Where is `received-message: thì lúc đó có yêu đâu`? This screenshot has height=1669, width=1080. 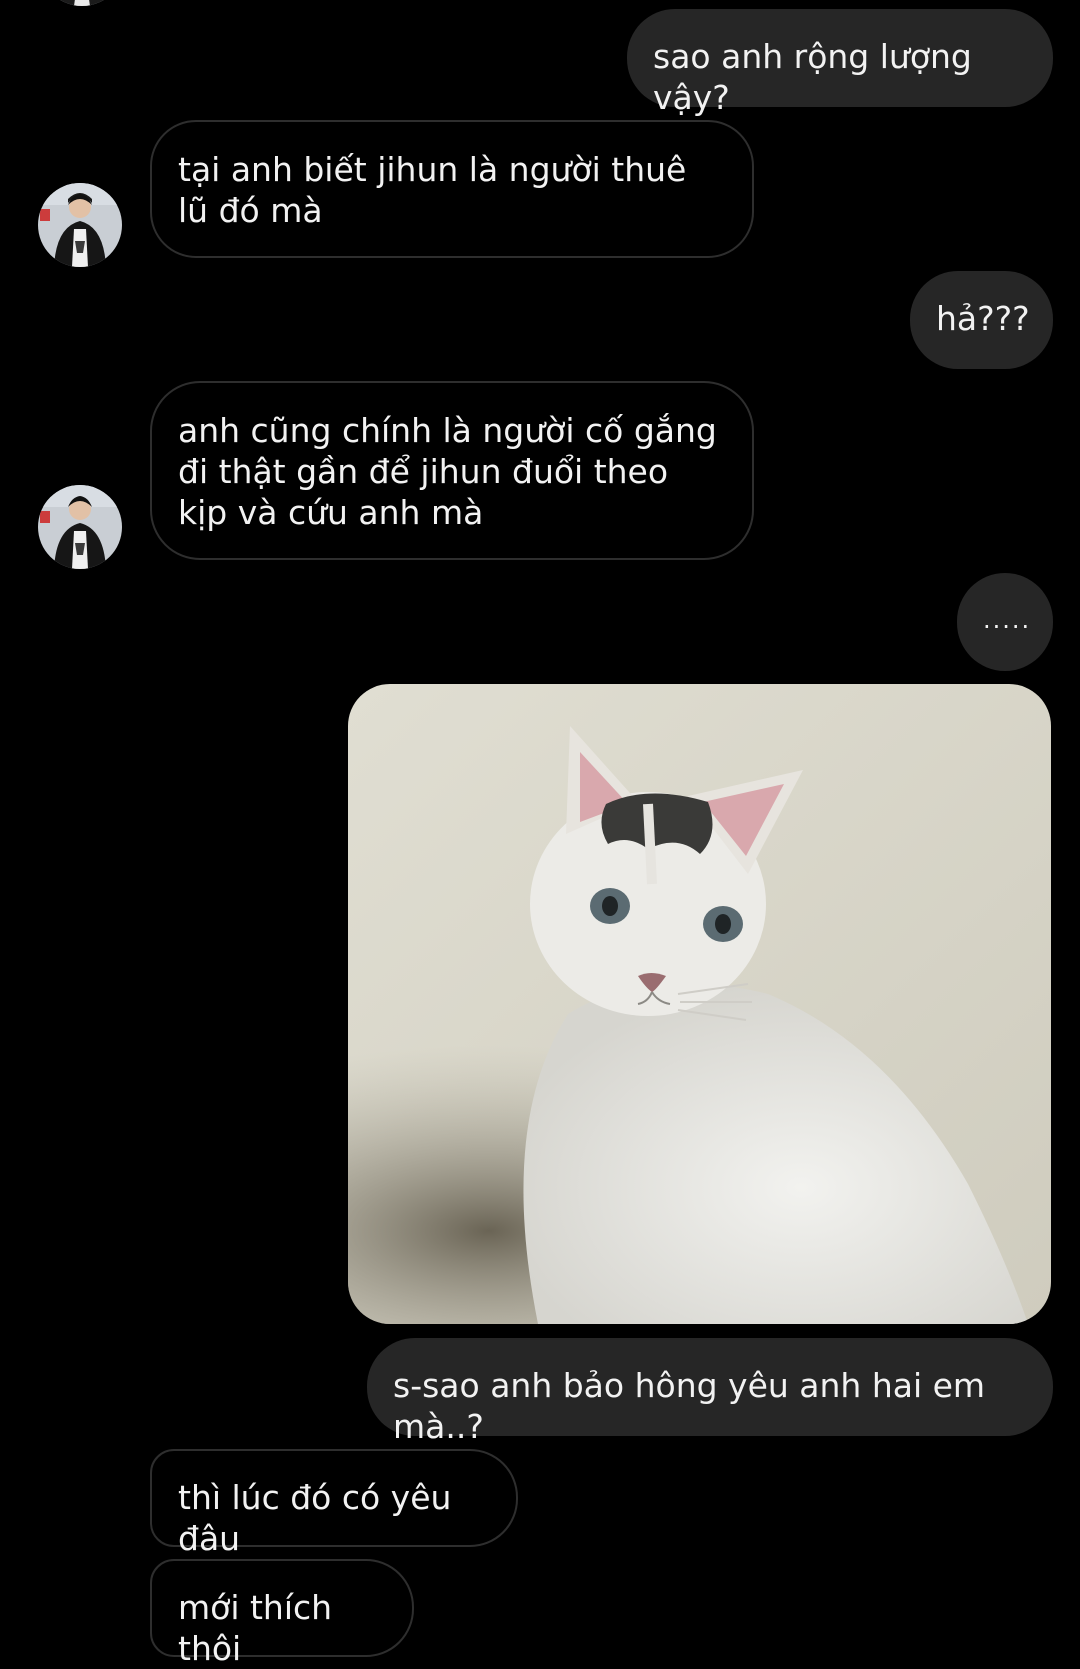 received-message: thì lúc đó có yêu đâu is located at coordinates (334, 1503).